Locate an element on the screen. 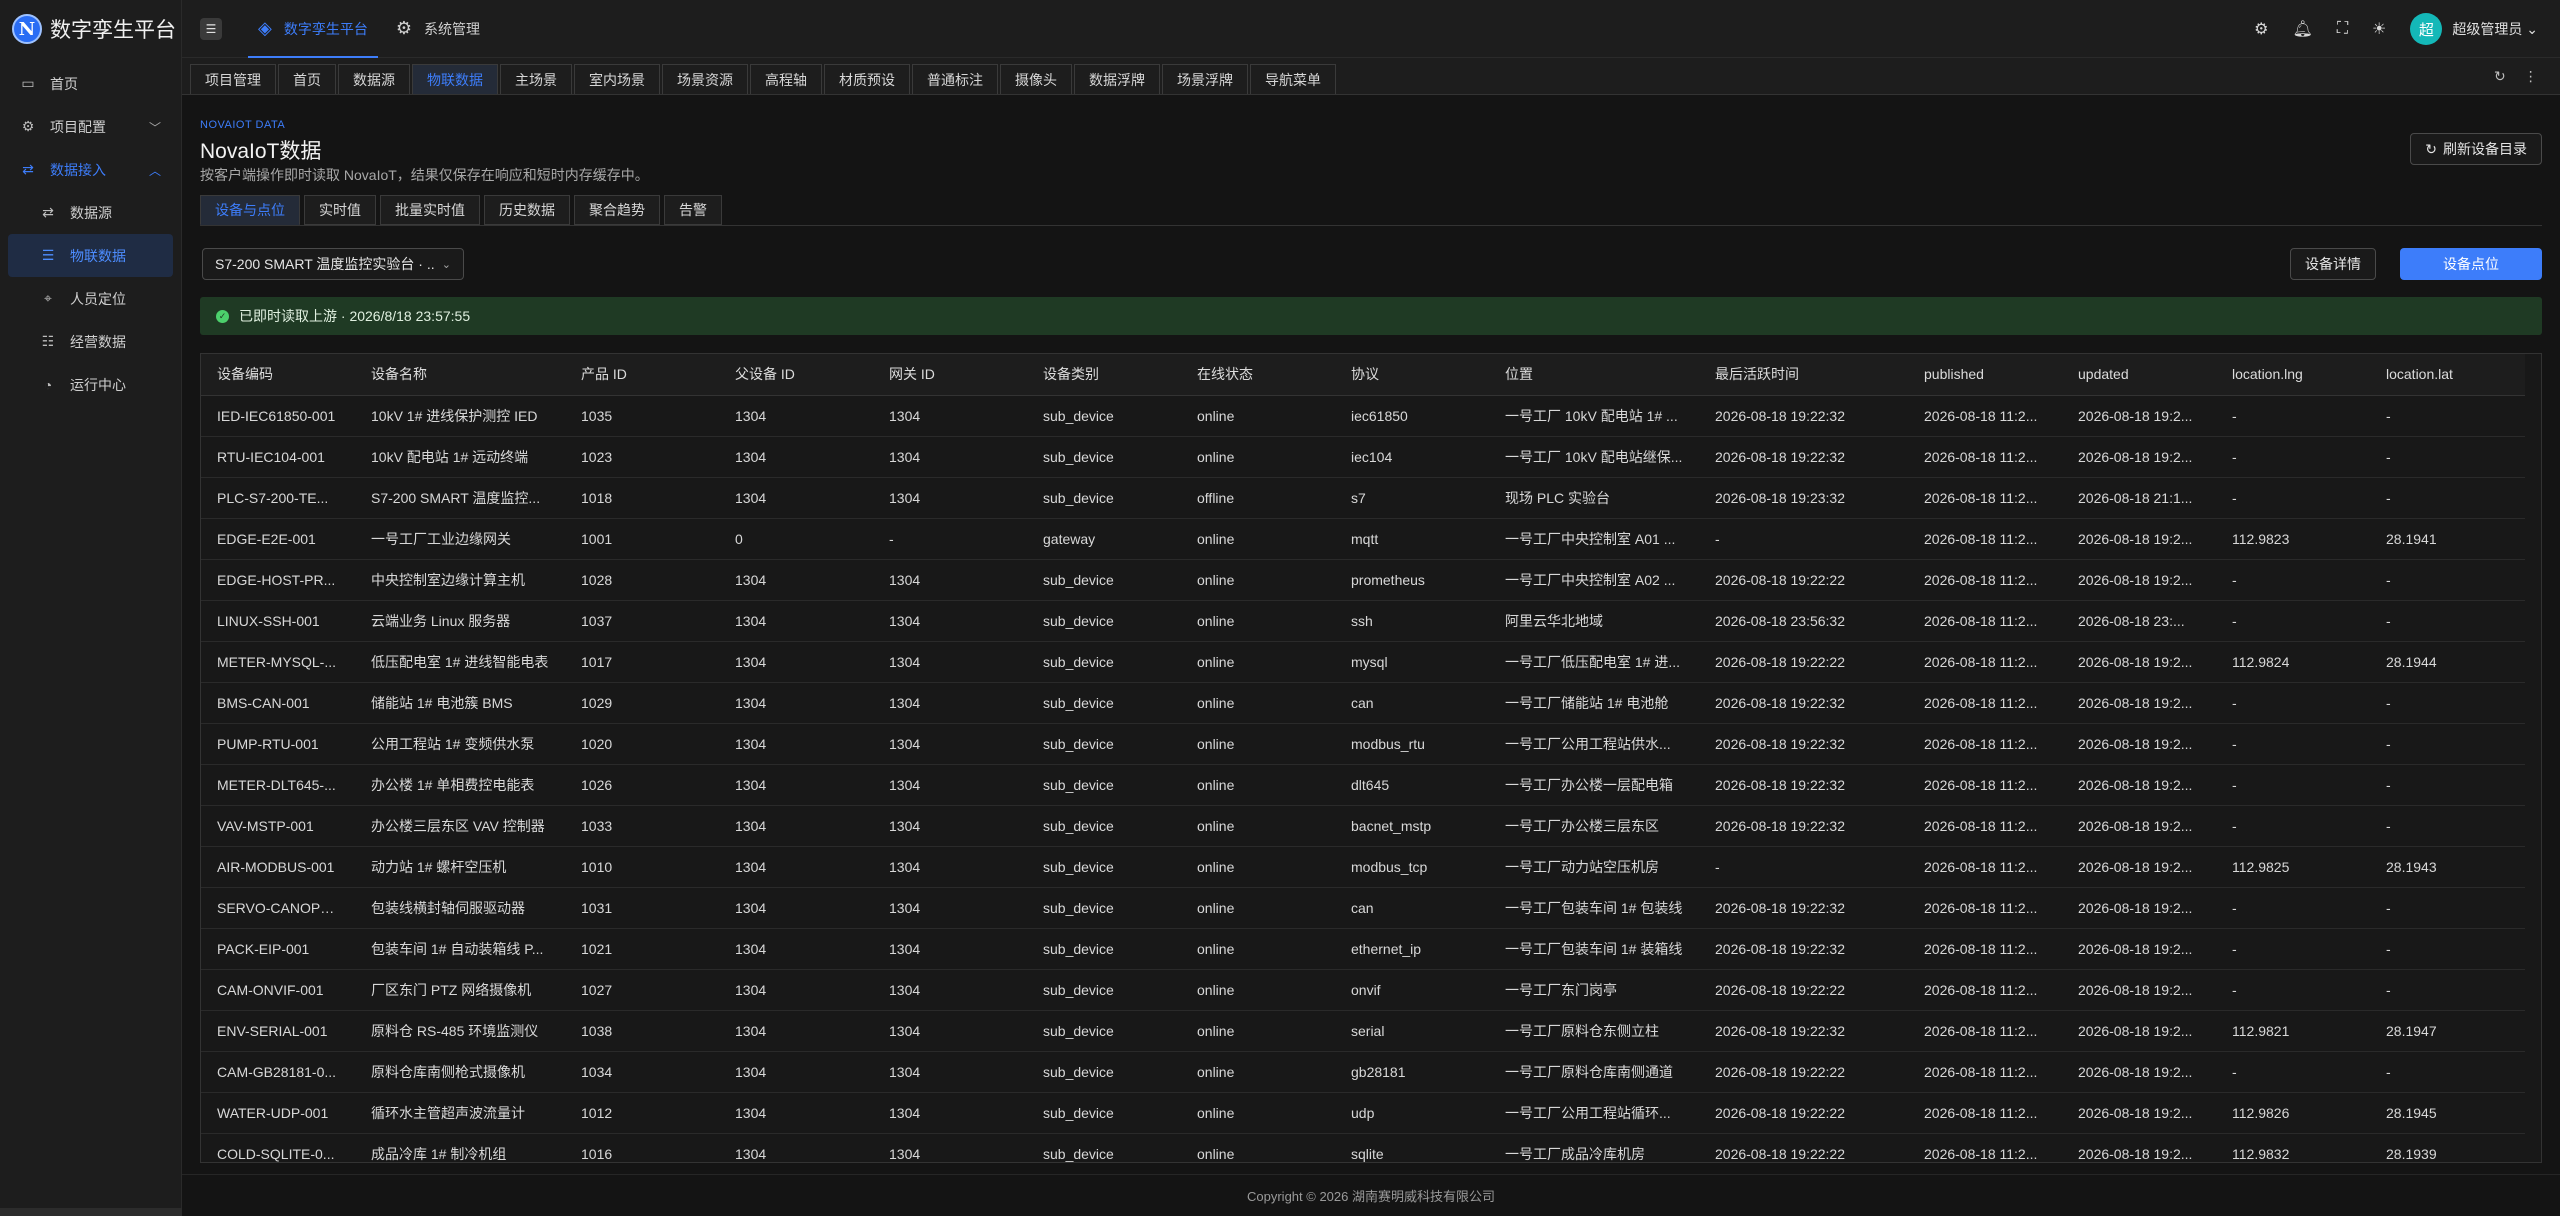 This screenshot has width=2560, height=1216. page-tab-6: 场景资源 is located at coordinates (705, 79).